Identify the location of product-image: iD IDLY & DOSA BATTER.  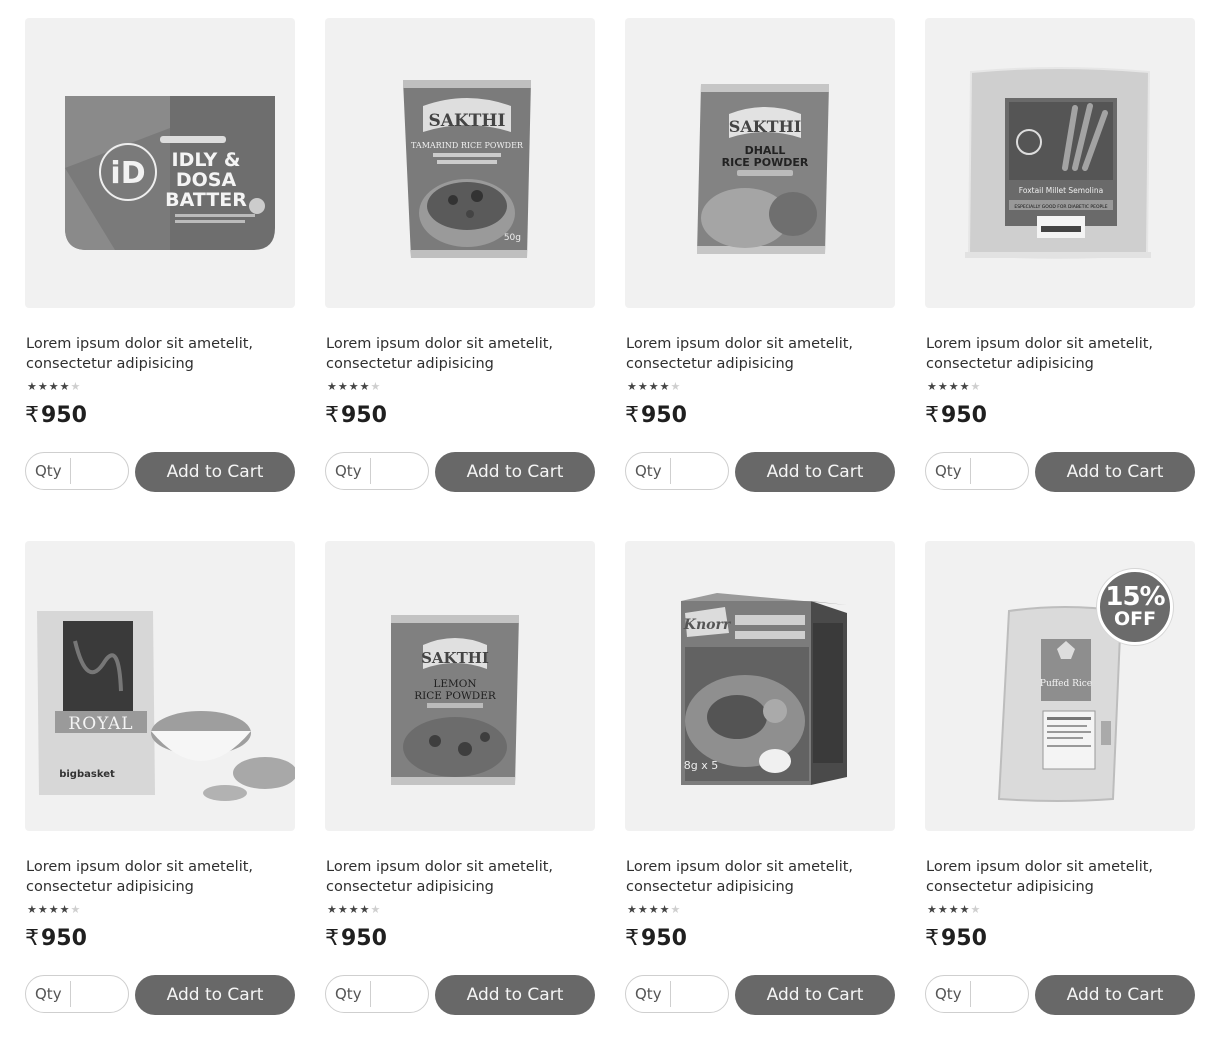
(160, 163).